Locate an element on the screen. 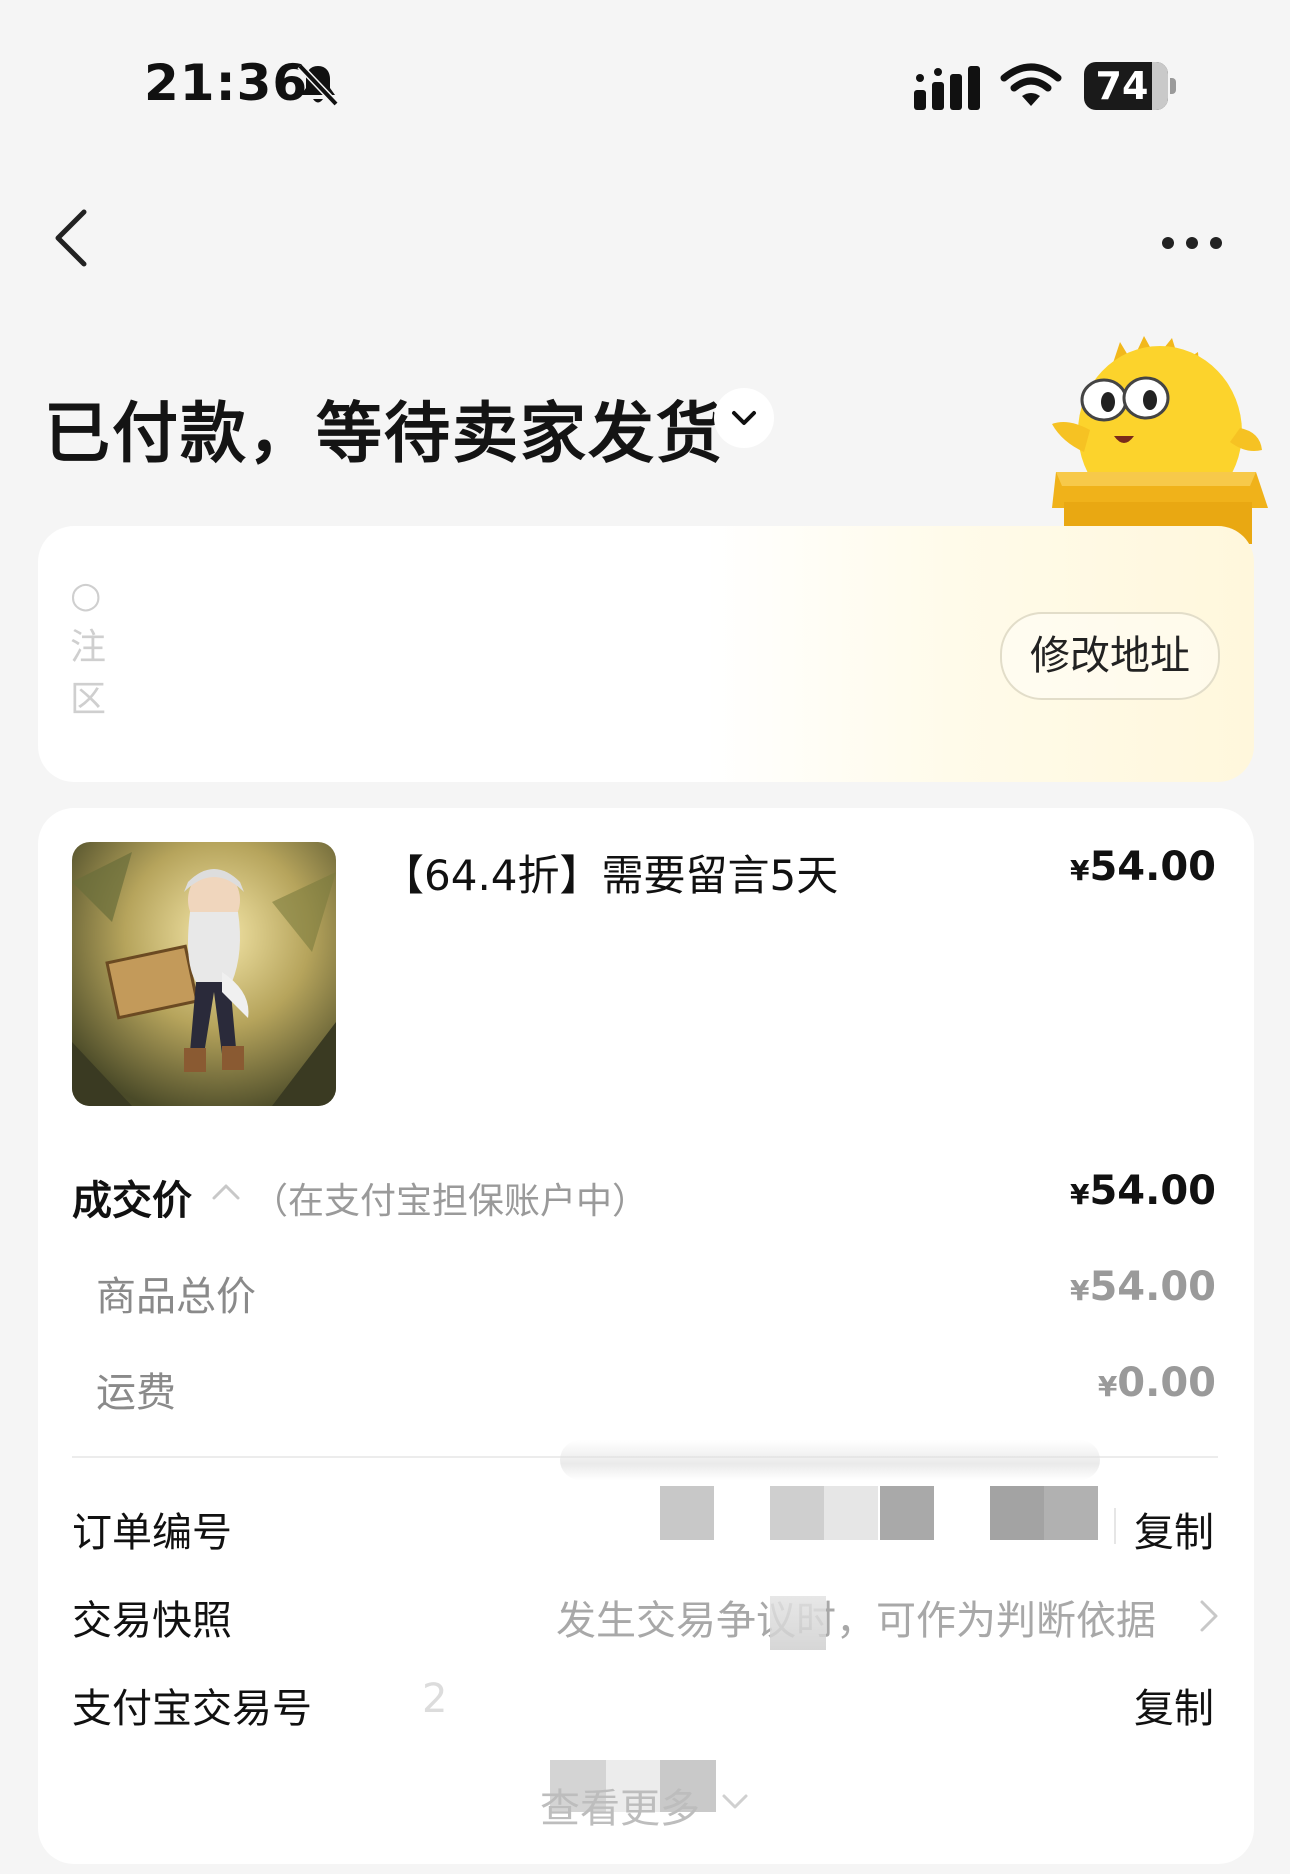 The image size is (1290, 1874). deal-price-label: 成交价 is located at coordinates (132, 1197).